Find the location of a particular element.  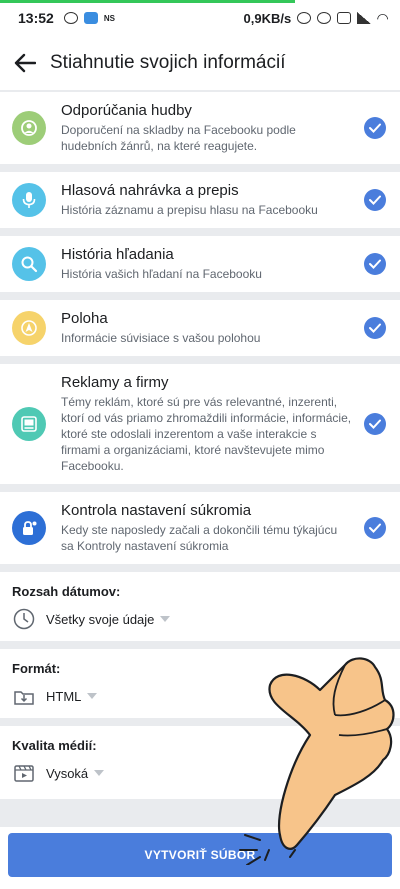

app-header: Stiahnutie svojich informácií is located at coordinates (200, 63).